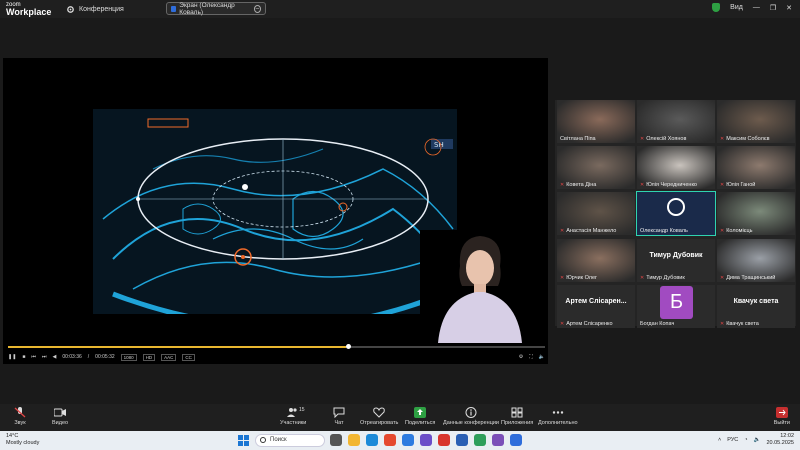 The width and height of the screenshot is (800, 450). Describe the element at coordinates (420, 412) in the screenshot. I see `share-screen-icon` at that location.